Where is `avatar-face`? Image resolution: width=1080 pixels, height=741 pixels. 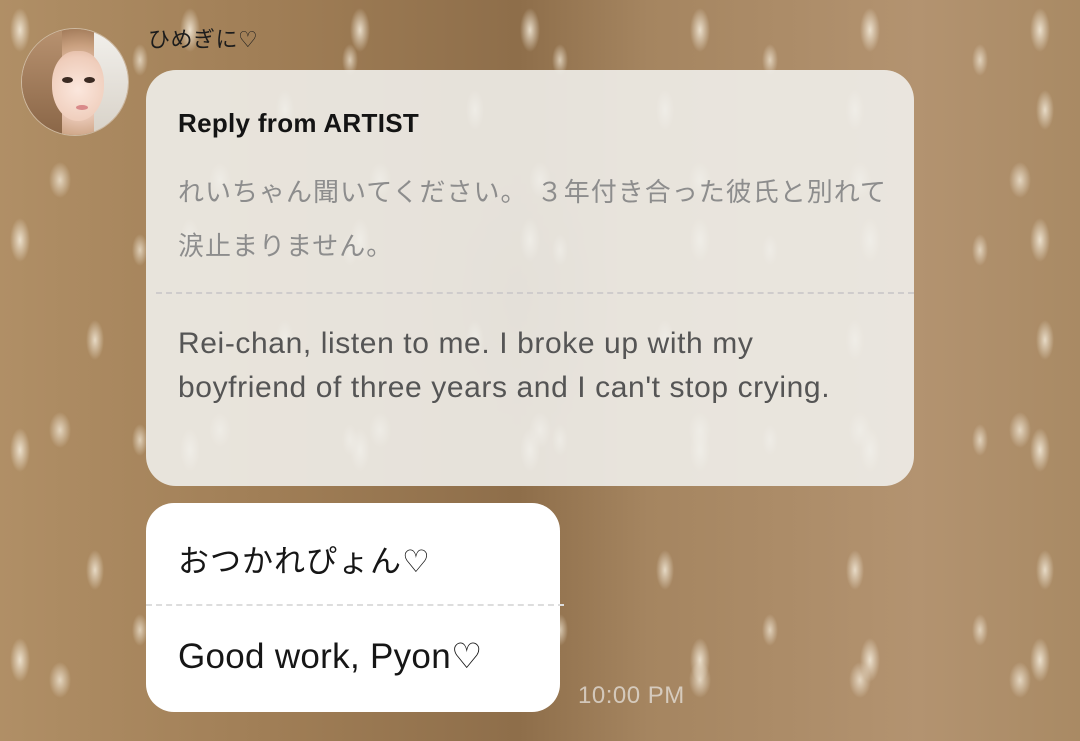 avatar-face is located at coordinates (78, 86).